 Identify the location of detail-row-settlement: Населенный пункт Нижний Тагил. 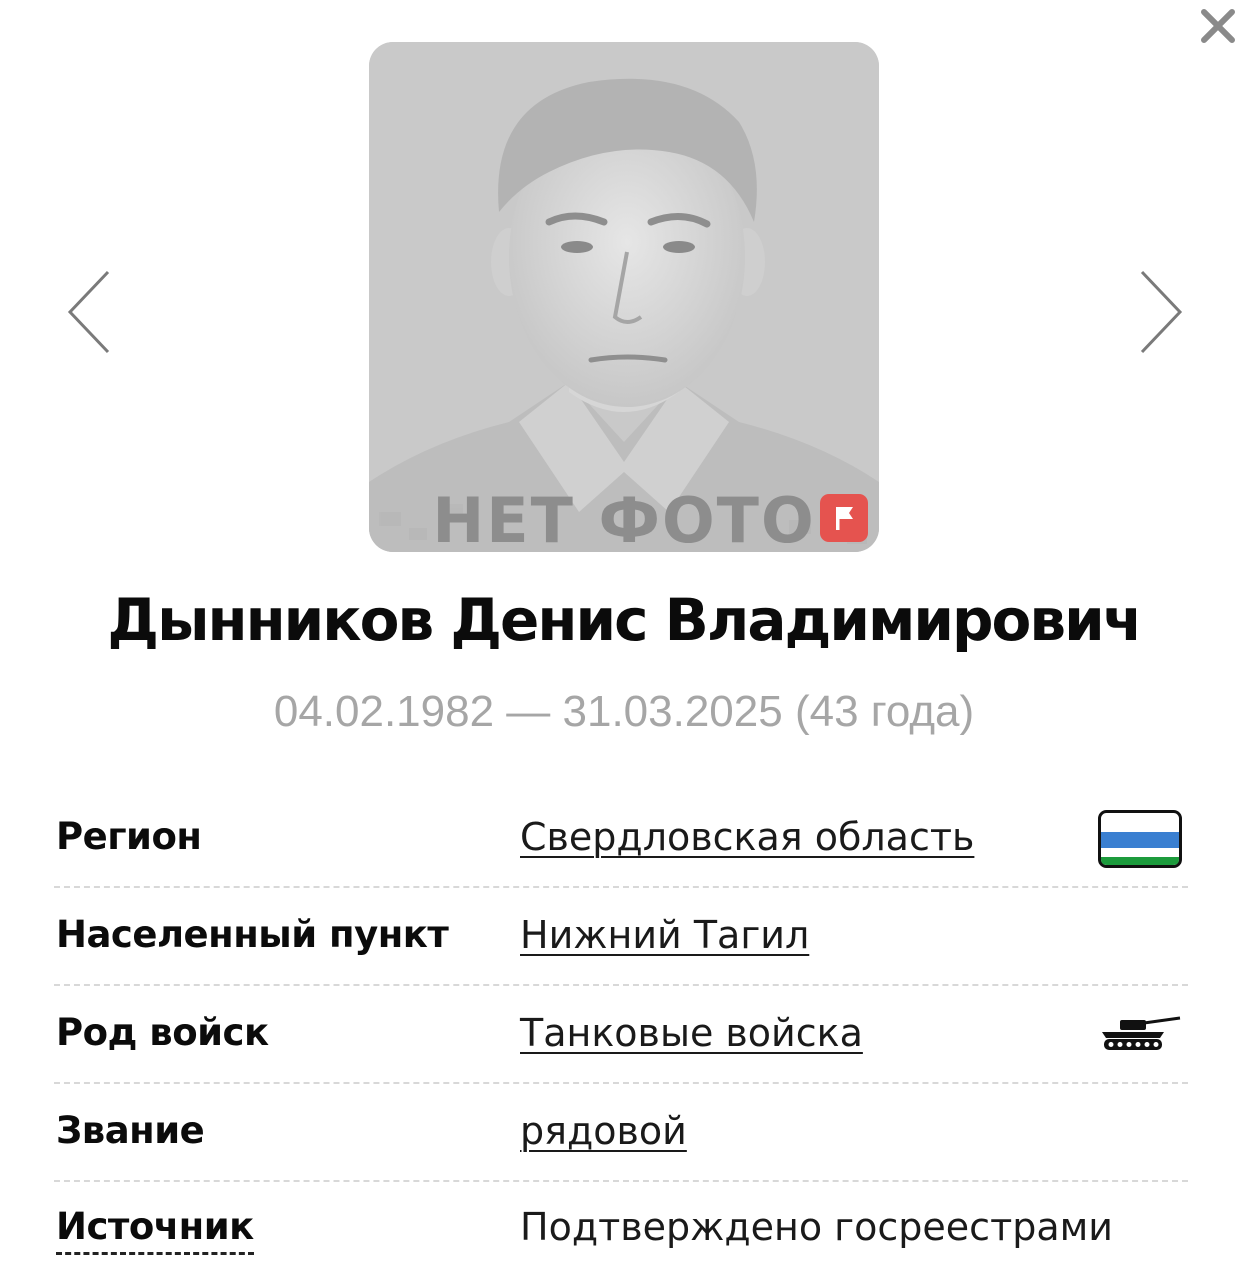
(621, 936).